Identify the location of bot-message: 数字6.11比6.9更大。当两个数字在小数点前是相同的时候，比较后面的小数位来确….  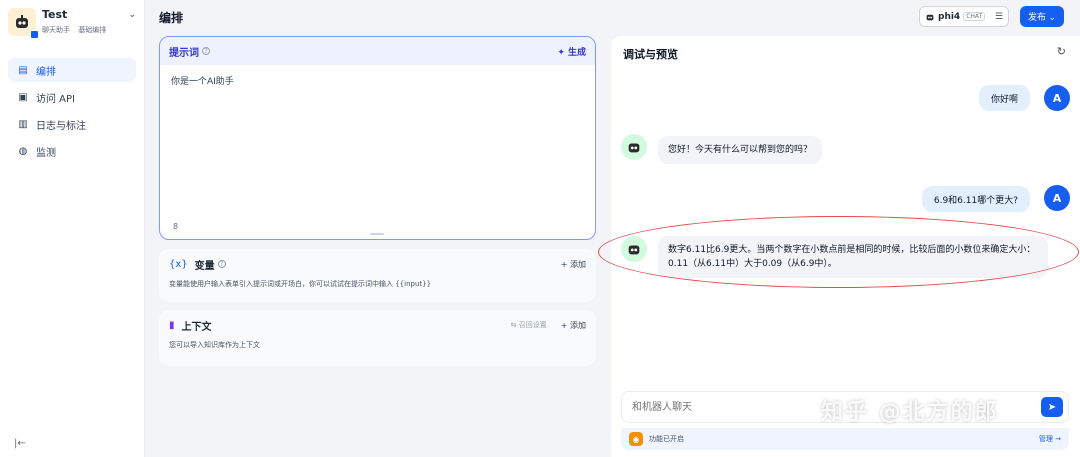
(853, 257).